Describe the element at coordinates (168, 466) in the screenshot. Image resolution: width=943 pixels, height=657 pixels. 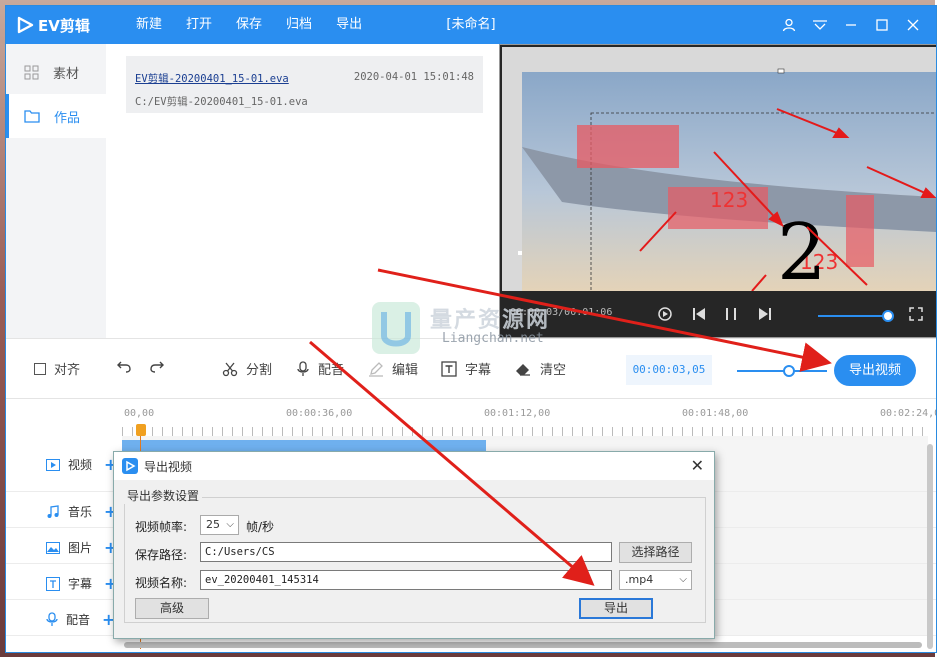
I see `dialog-title: 导出视频` at that location.